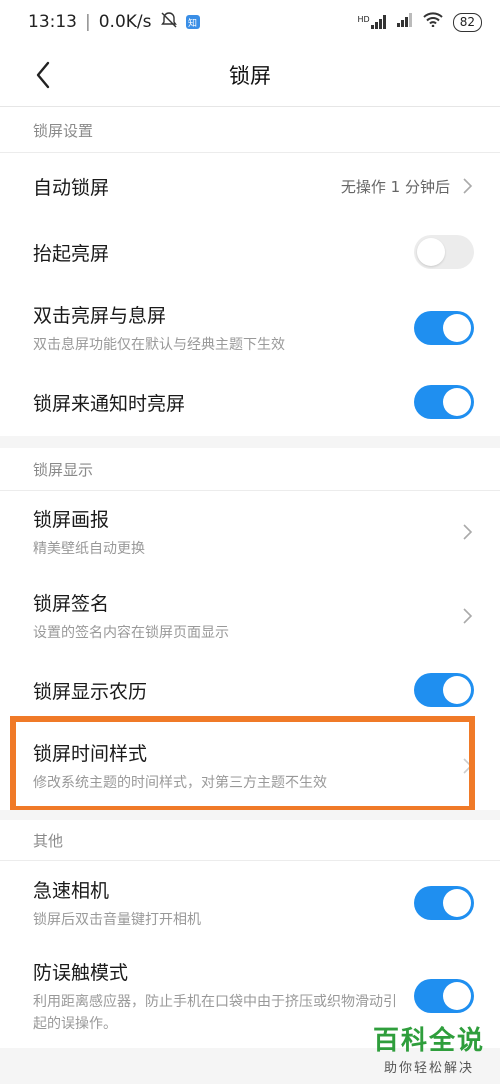 This screenshot has height=1084, width=500. Describe the element at coordinates (250, 22) in the screenshot. I see `status-bar: 13:13 | 0.0K/s 知 HD 82` at that location.